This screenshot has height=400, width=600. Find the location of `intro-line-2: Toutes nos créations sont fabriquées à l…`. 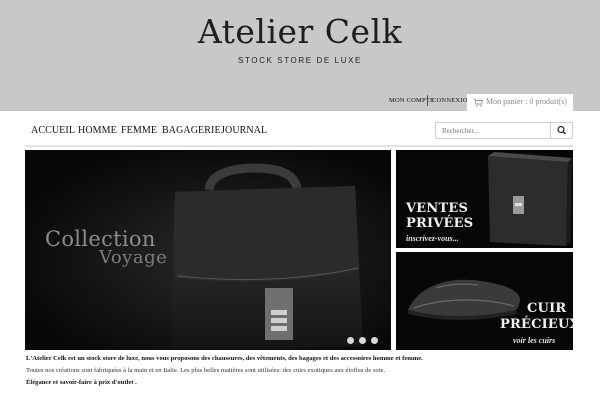

intro-line-2: Toutes nos créations sont fabriquées à l… is located at coordinates (206, 370).